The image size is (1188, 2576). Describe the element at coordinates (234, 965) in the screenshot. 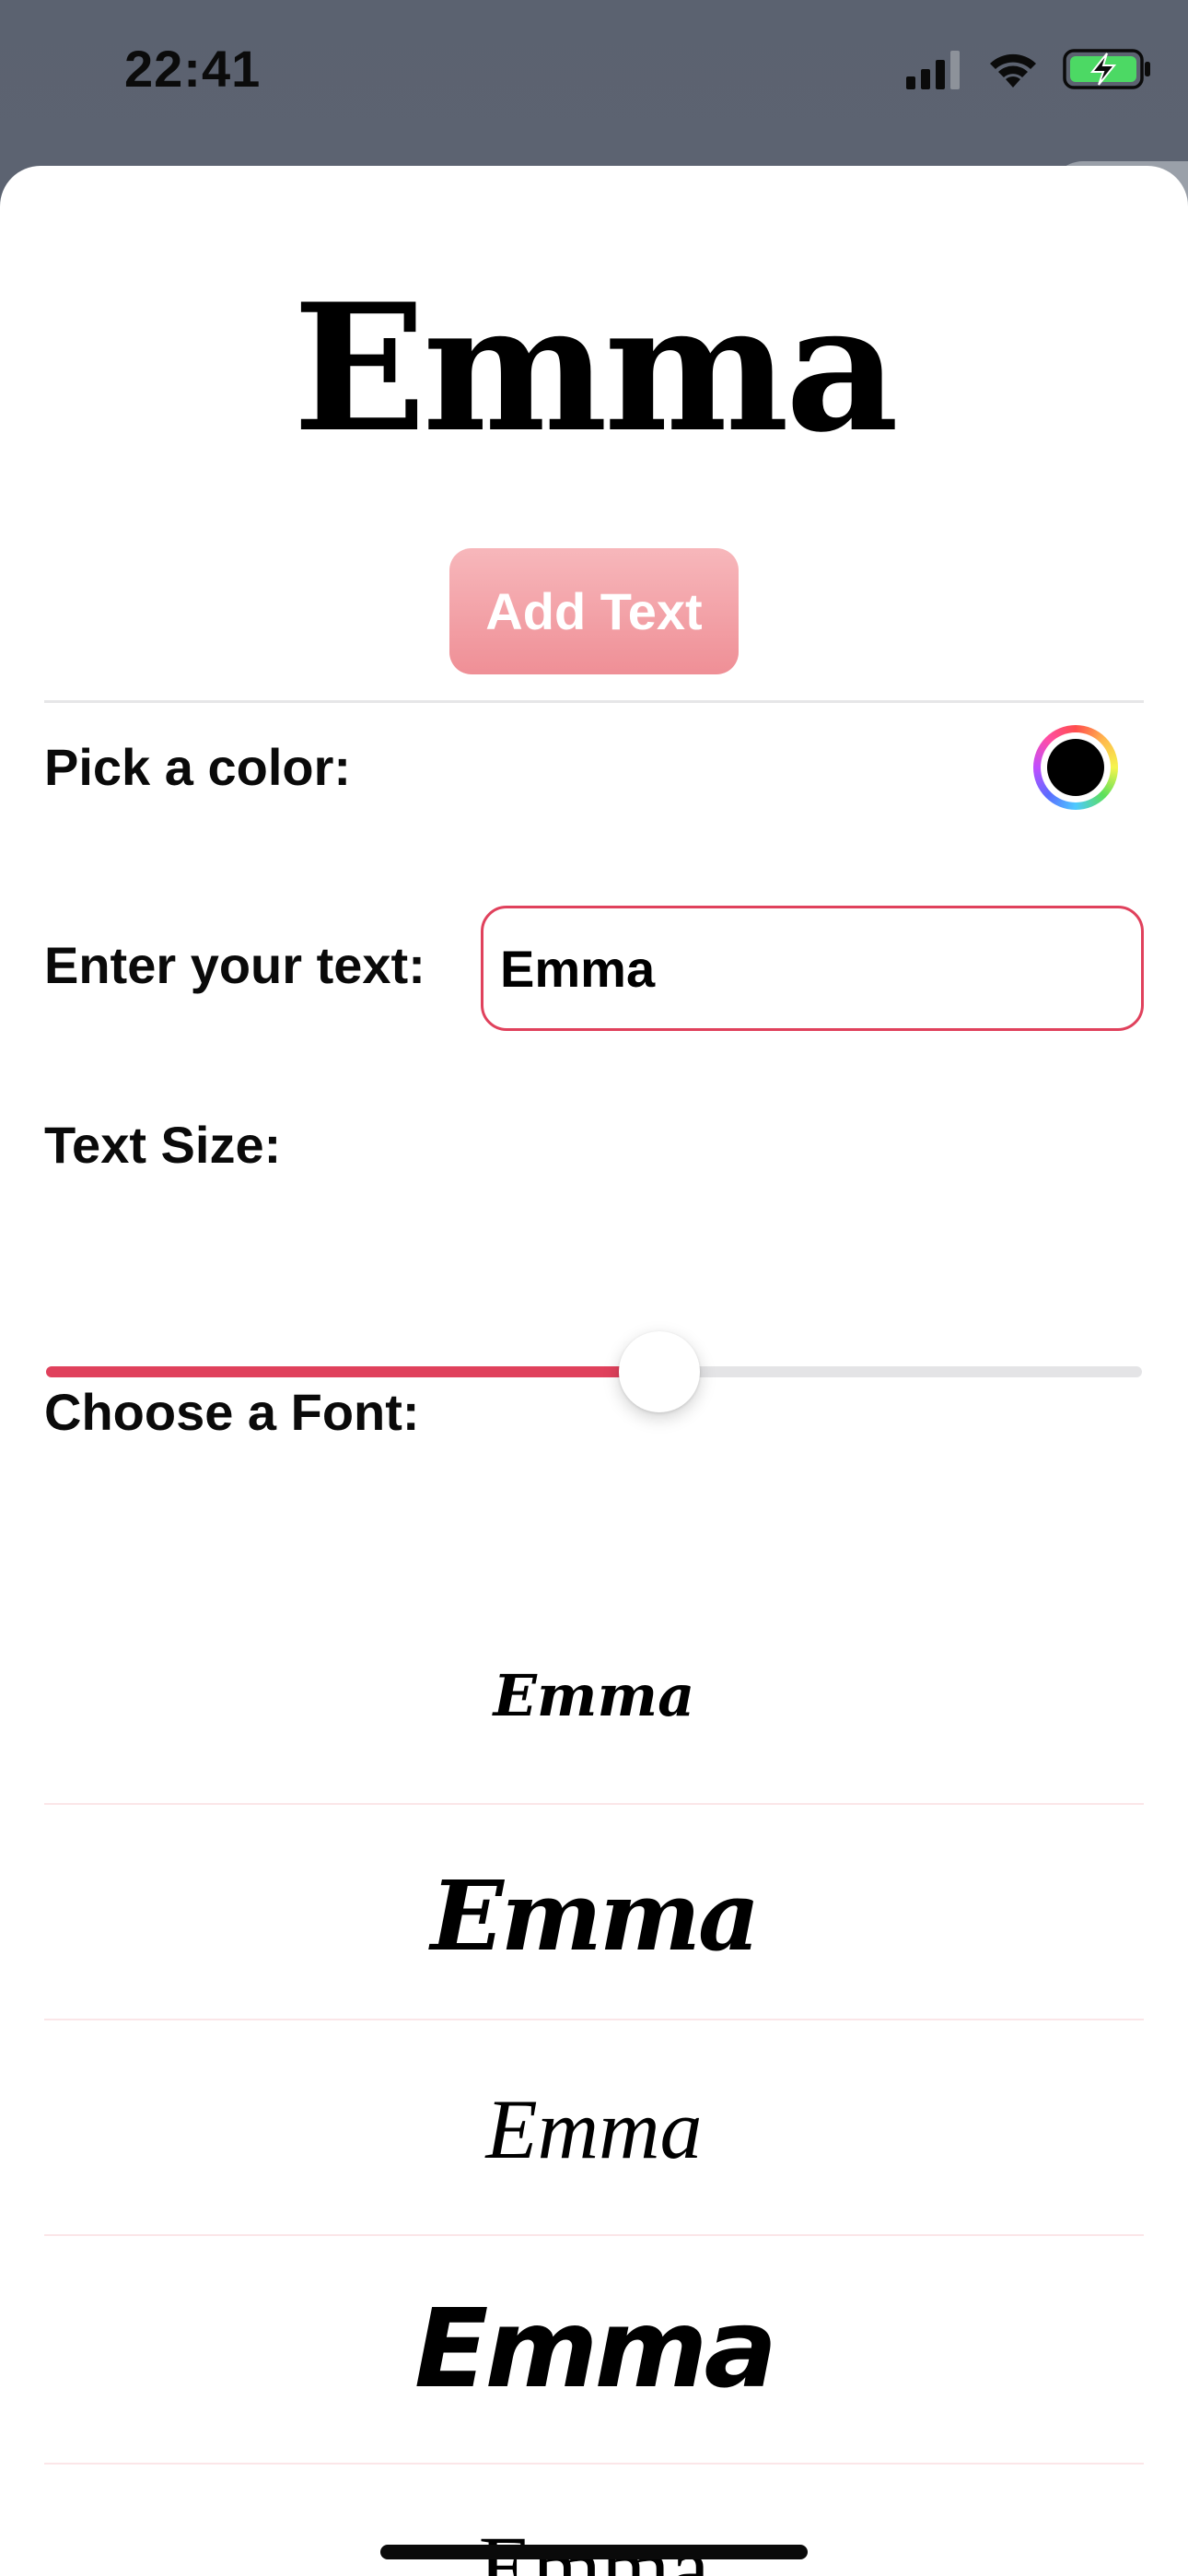

I see `enter-text-label: Enter your text:` at that location.